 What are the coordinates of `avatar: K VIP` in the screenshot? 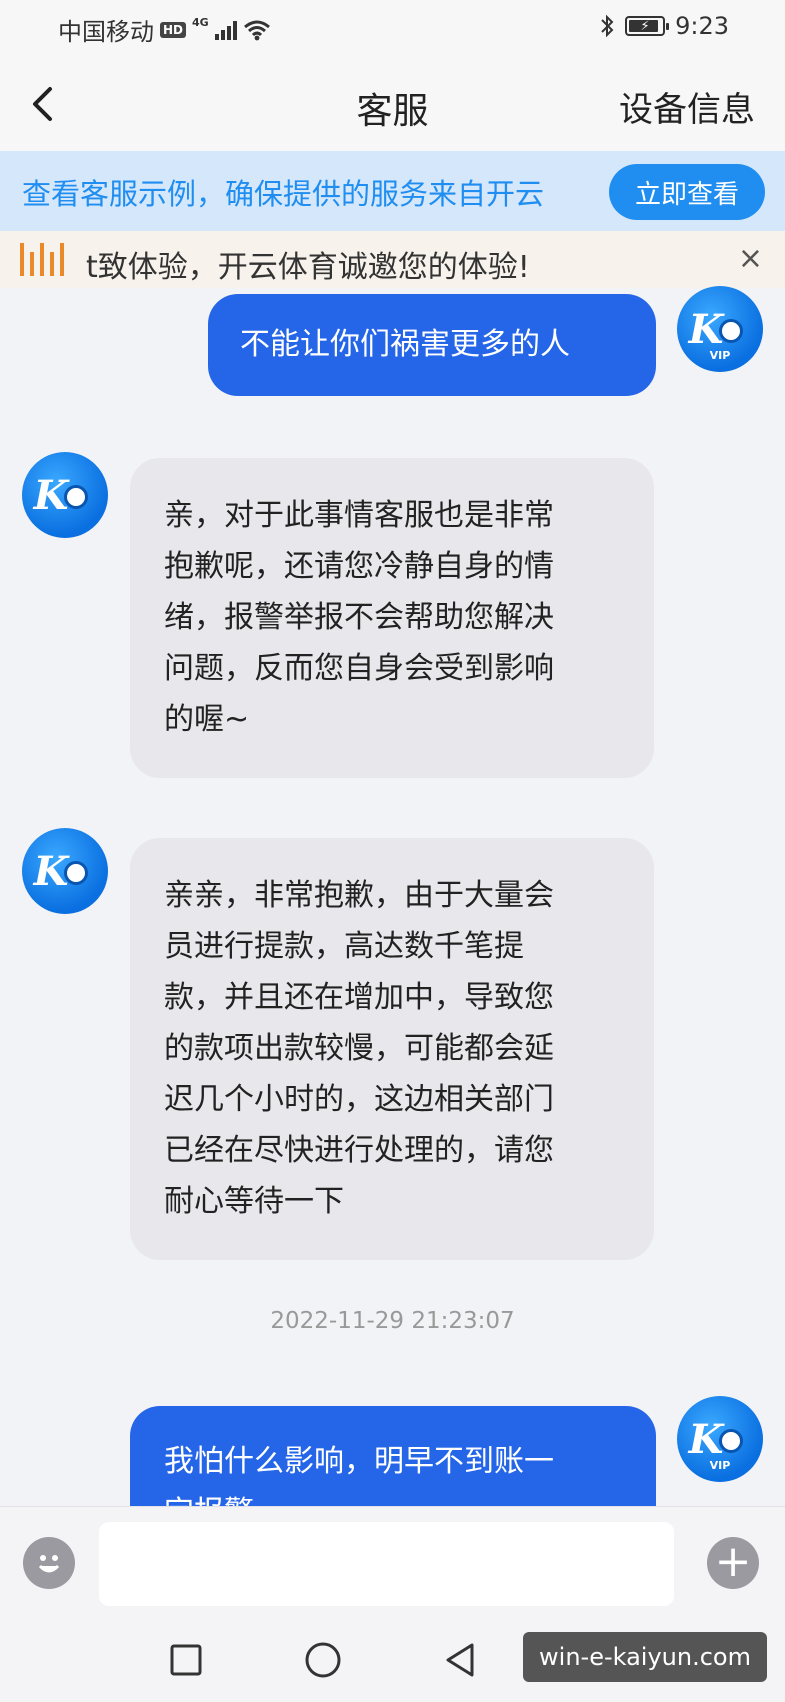 It's located at (720, 1439).